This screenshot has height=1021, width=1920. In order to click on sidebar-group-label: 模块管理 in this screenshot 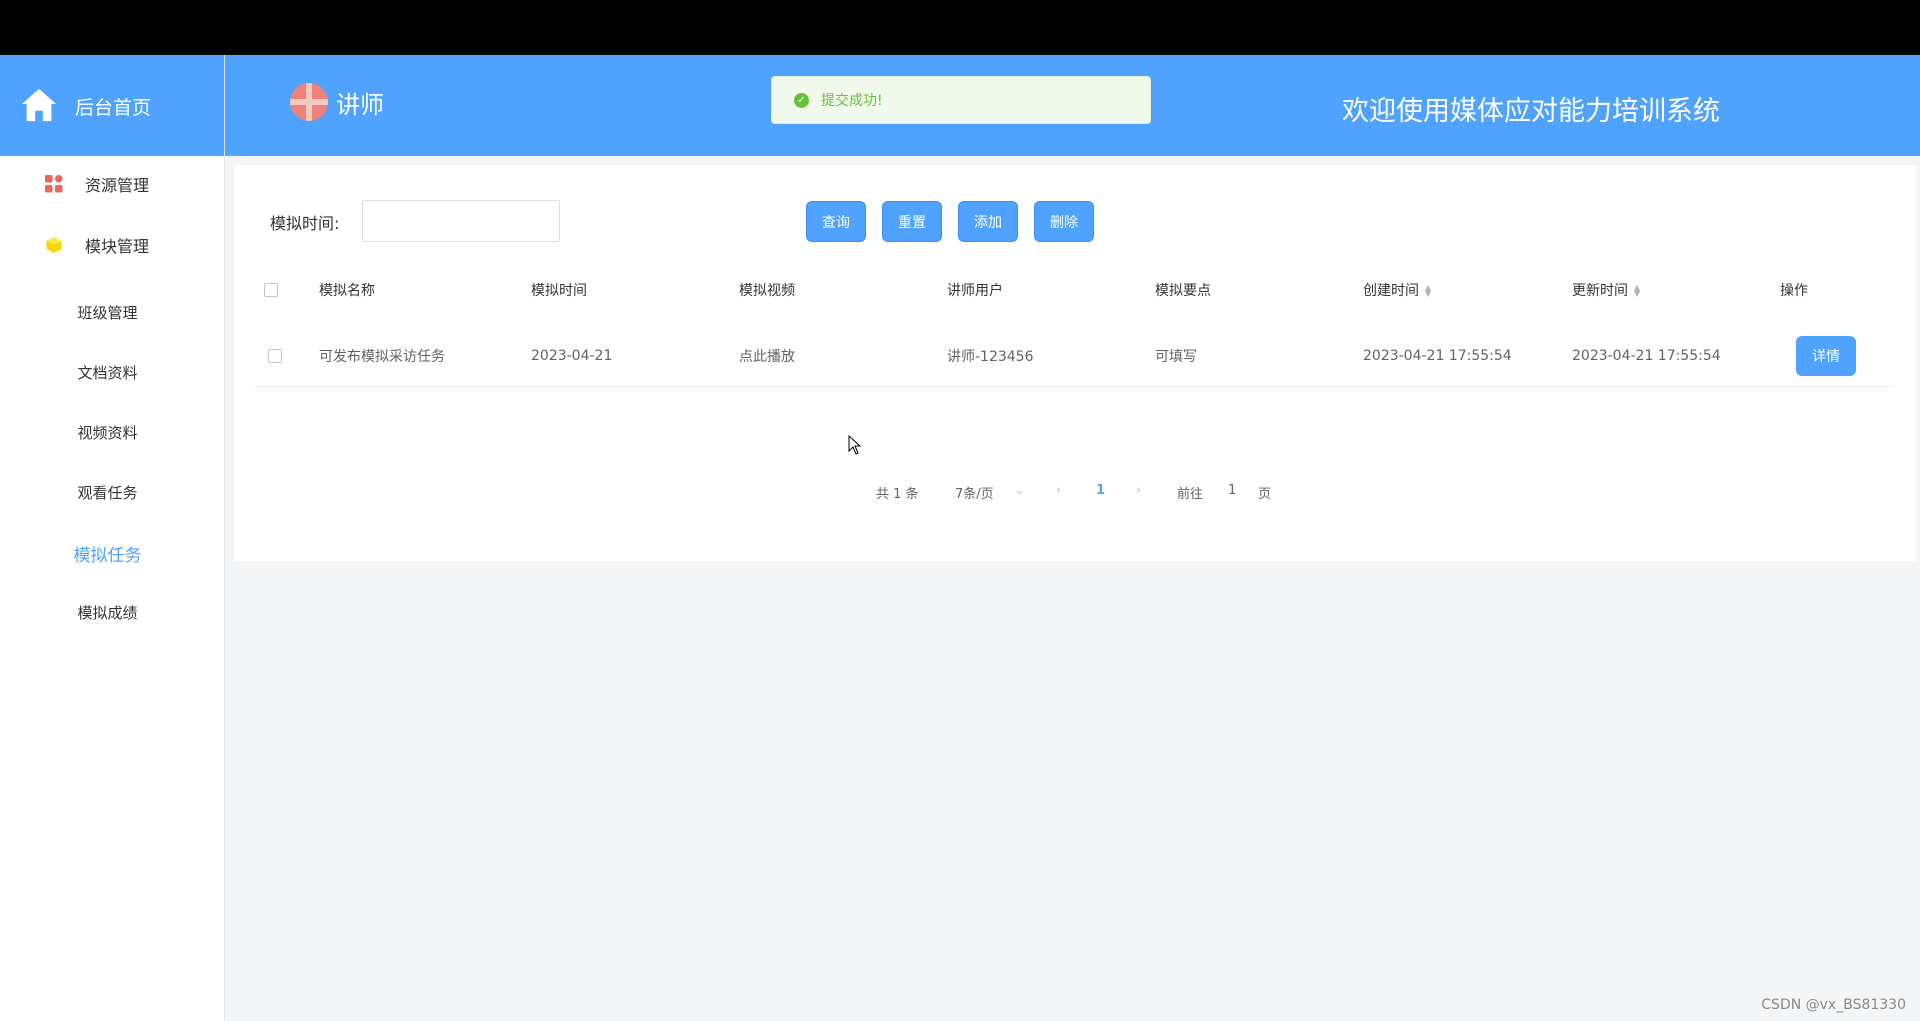, I will do `click(117, 246)`.